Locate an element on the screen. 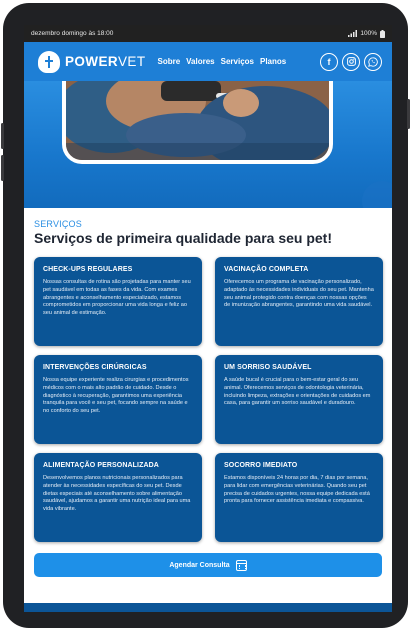 The width and height of the screenshot is (411, 631). logo-icon is located at coordinates (49, 61).